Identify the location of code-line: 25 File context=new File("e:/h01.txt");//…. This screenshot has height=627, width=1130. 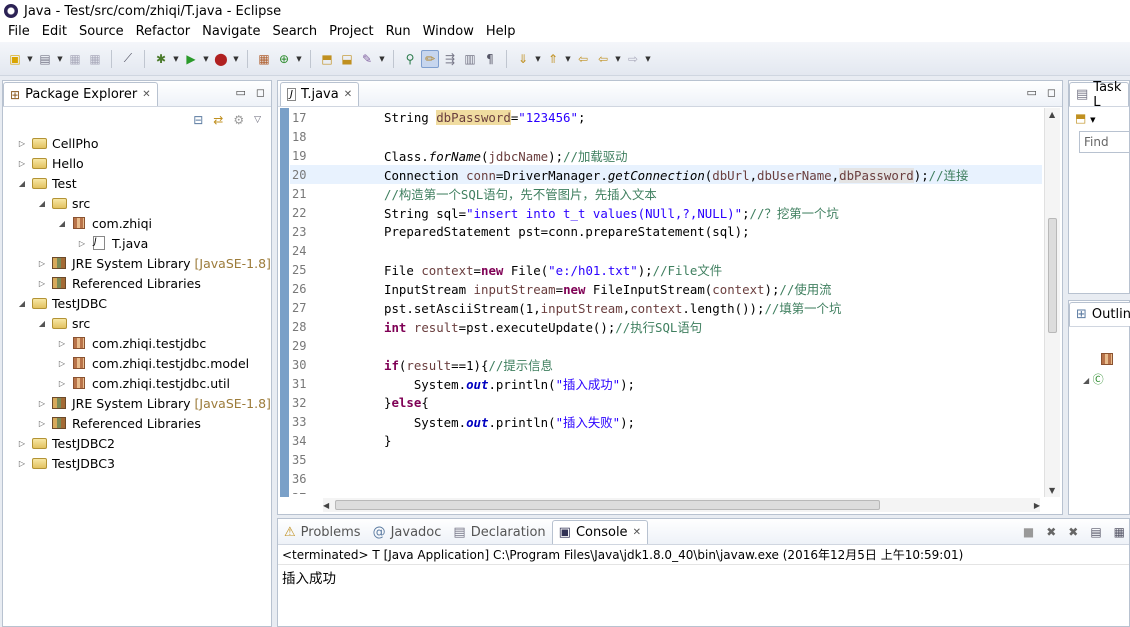
(666, 269).